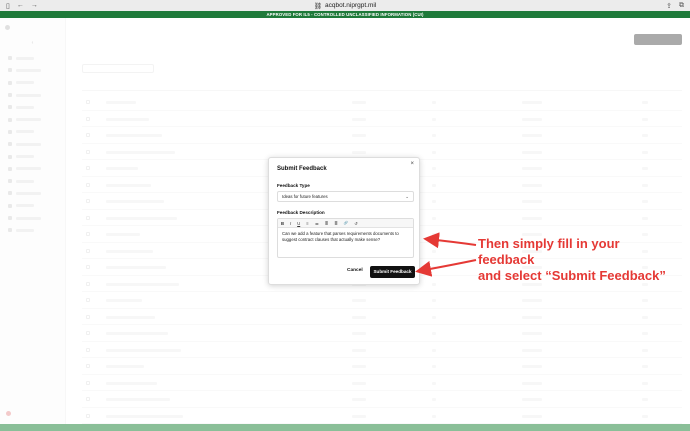 This screenshot has height=431, width=690. I want to click on annotation-line-2: and select “Submit Feedback”, so click(572, 275).